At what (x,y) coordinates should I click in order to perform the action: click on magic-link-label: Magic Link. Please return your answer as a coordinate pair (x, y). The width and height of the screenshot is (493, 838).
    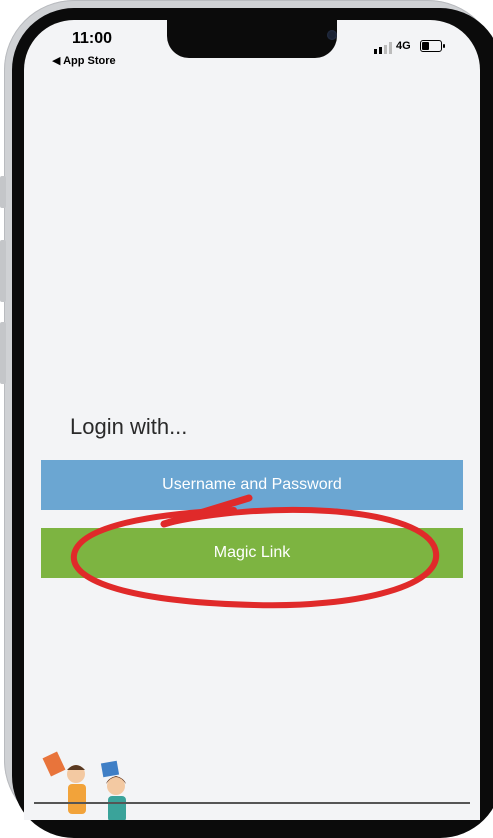
    Looking at the image, I should click on (252, 552).